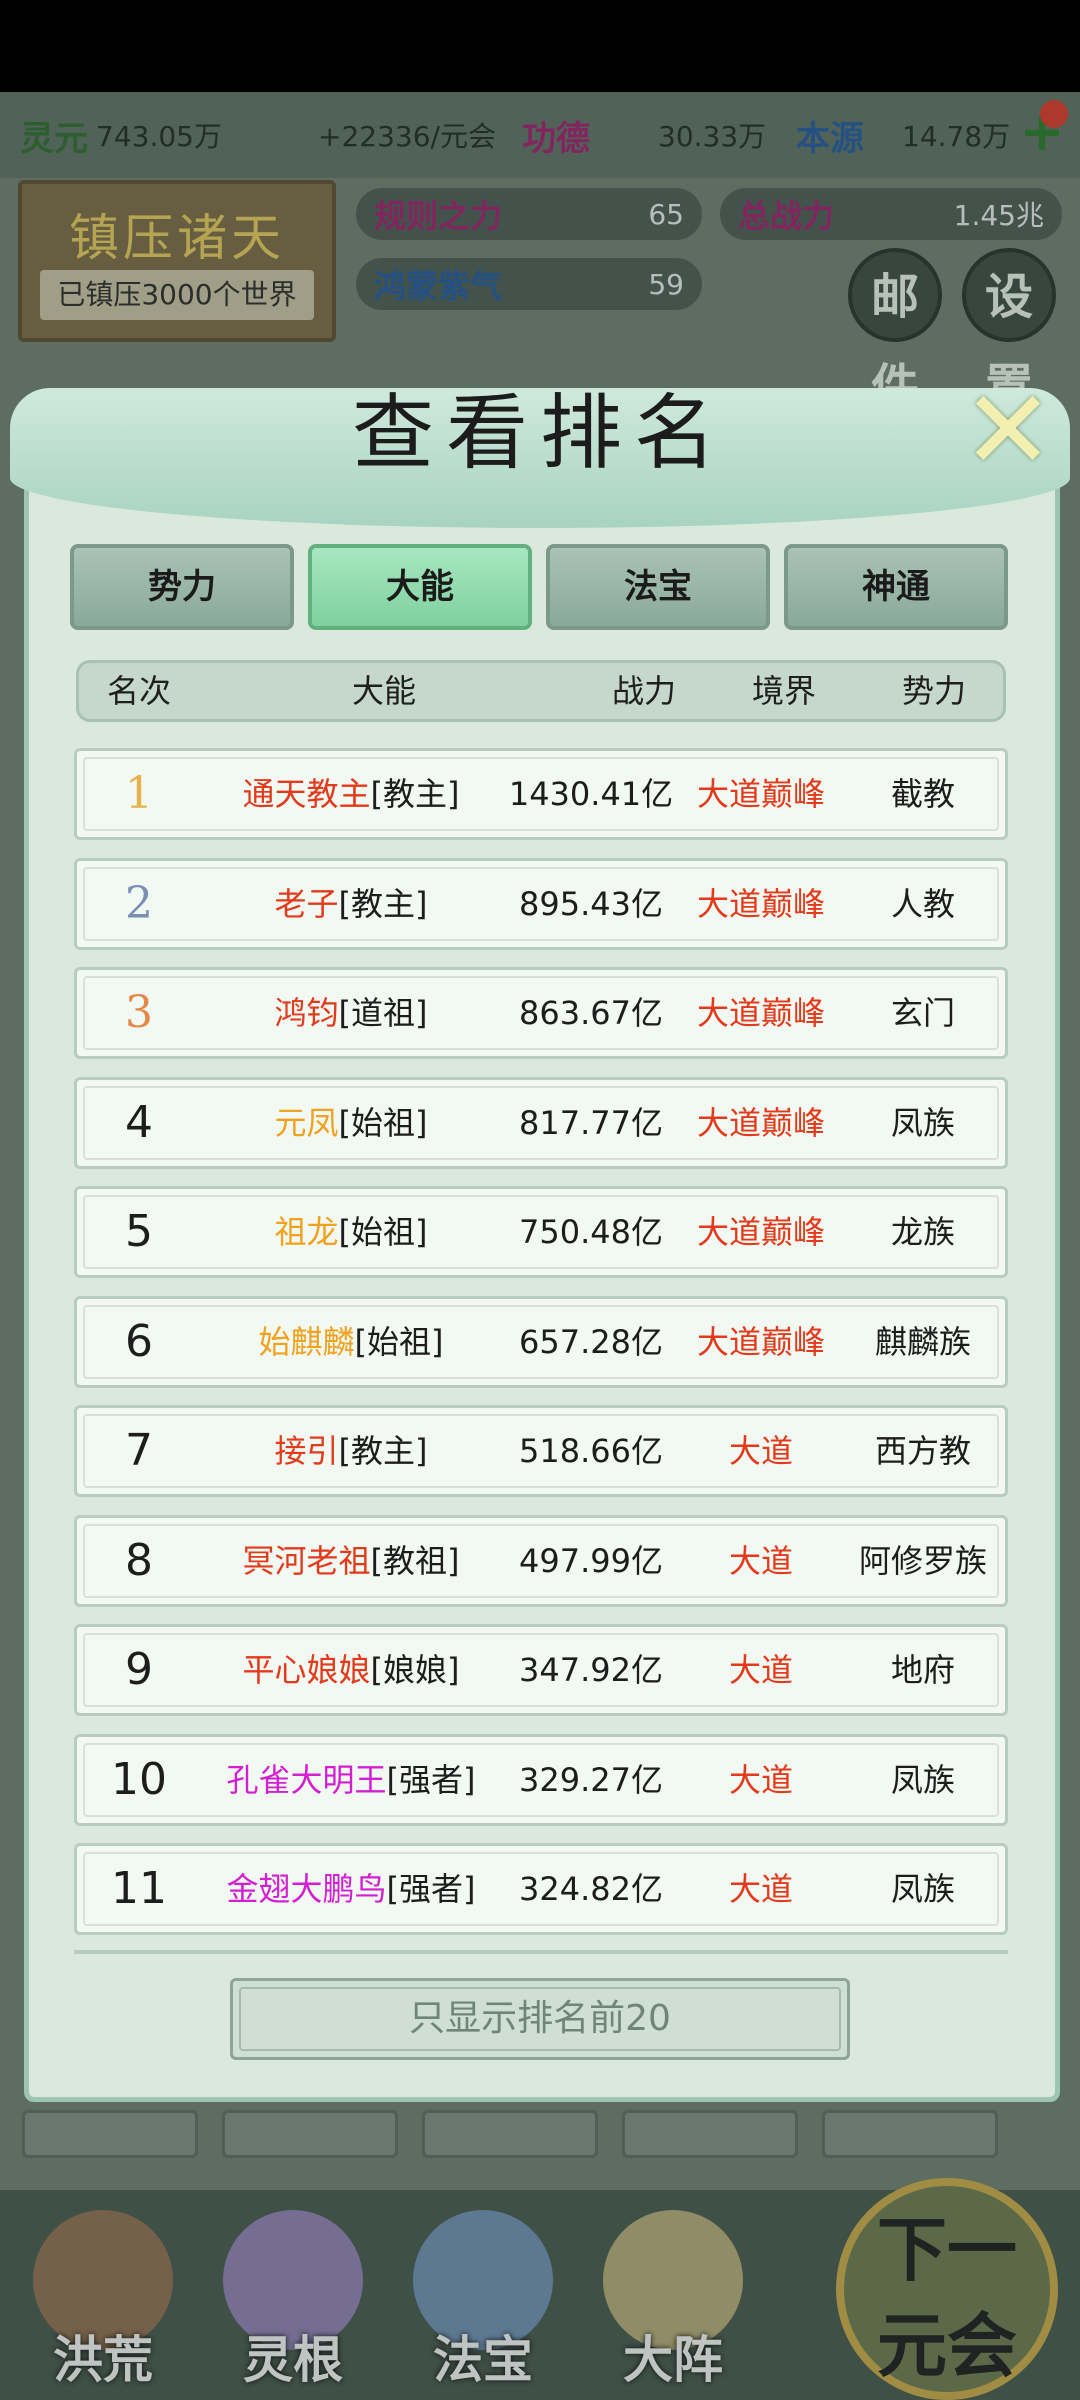 Image resolution: width=1080 pixels, height=2400 pixels. Describe the element at coordinates (483, 2305) in the screenshot. I see `nav-fabao: 法宝` at that location.